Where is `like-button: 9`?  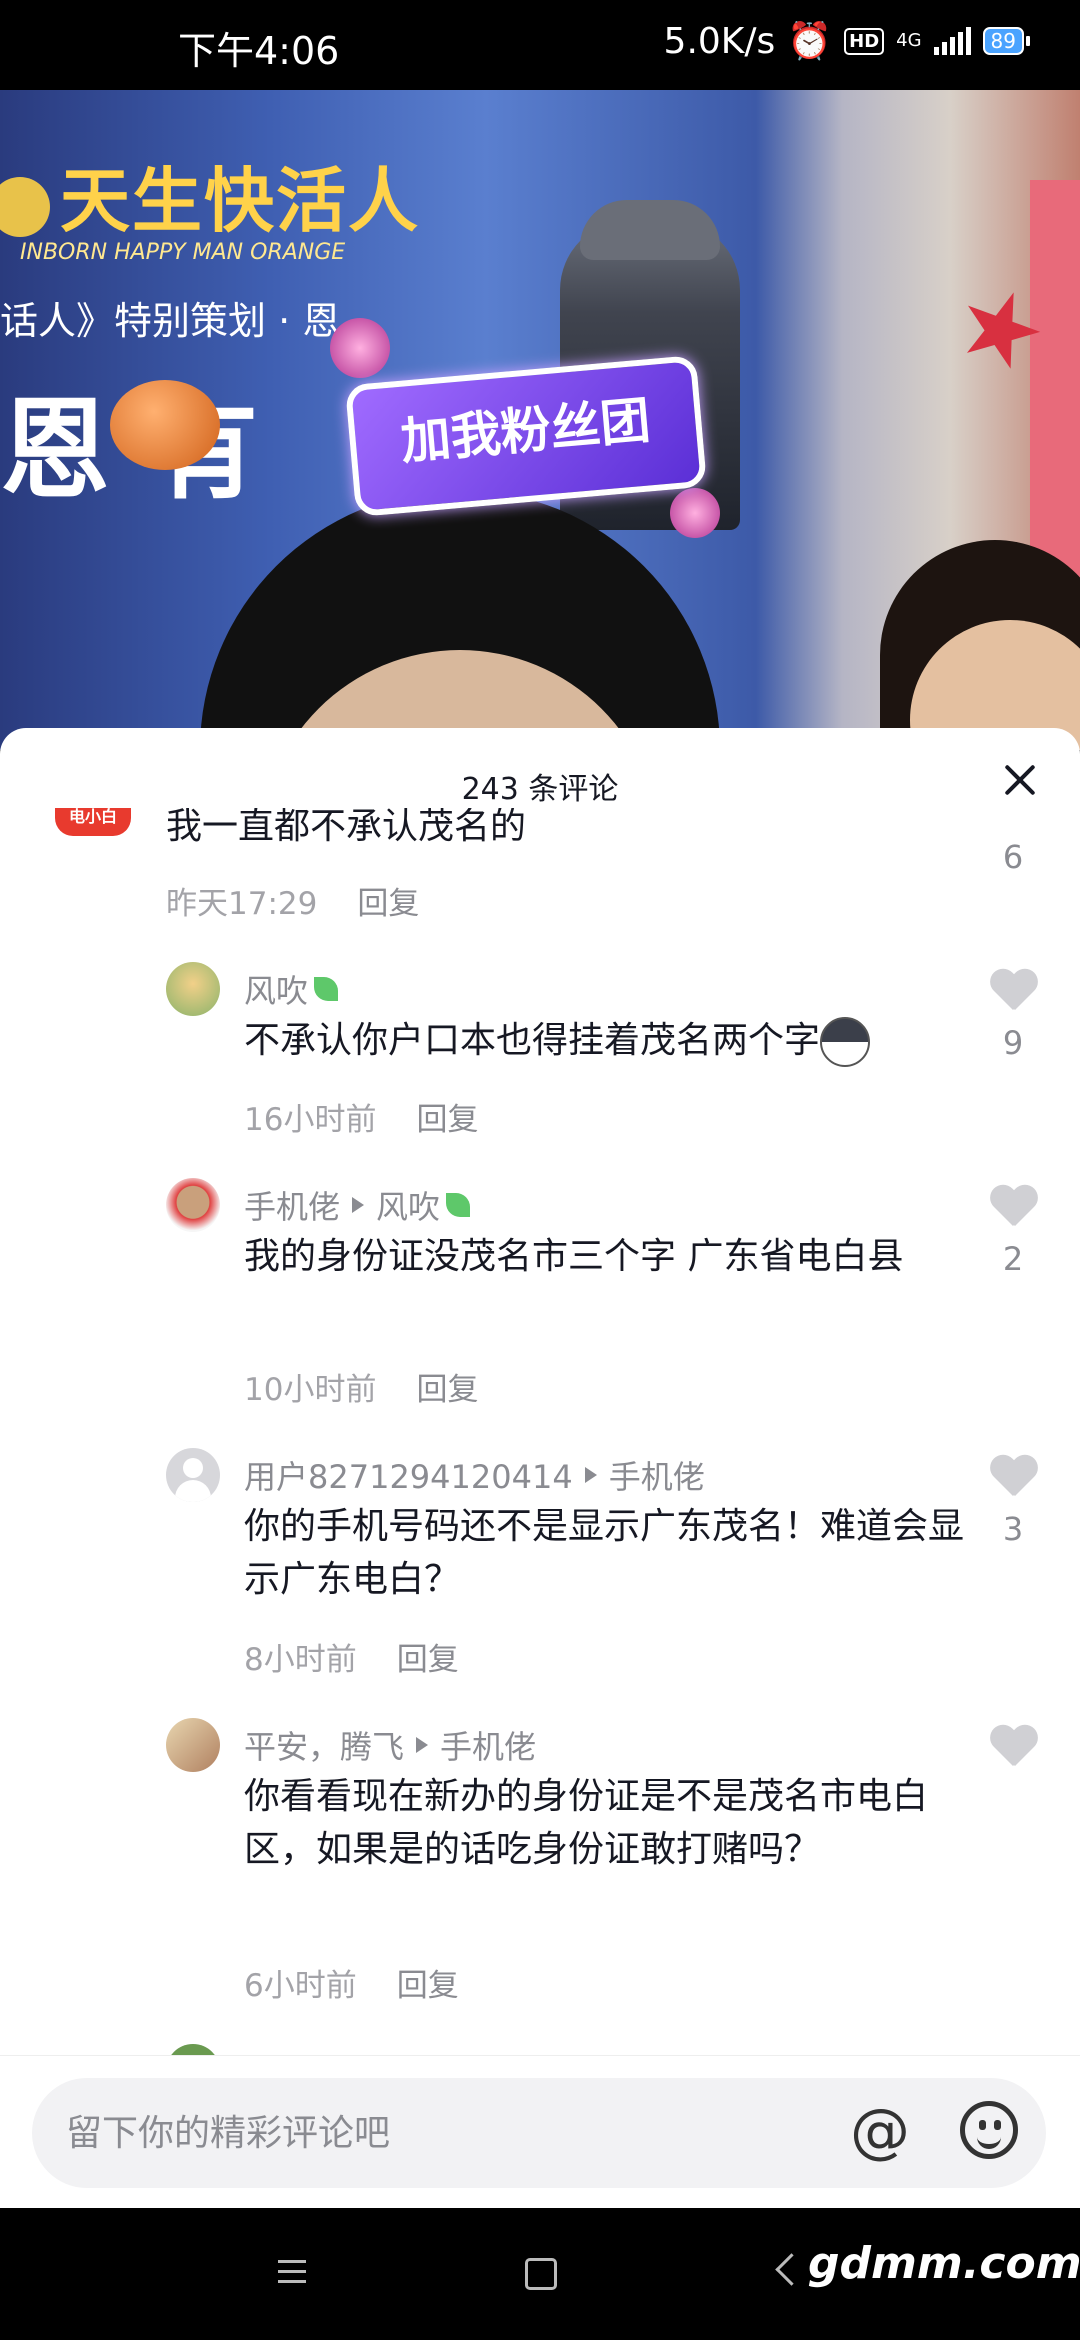 like-button: 9 is located at coordinates (1013, 1016).